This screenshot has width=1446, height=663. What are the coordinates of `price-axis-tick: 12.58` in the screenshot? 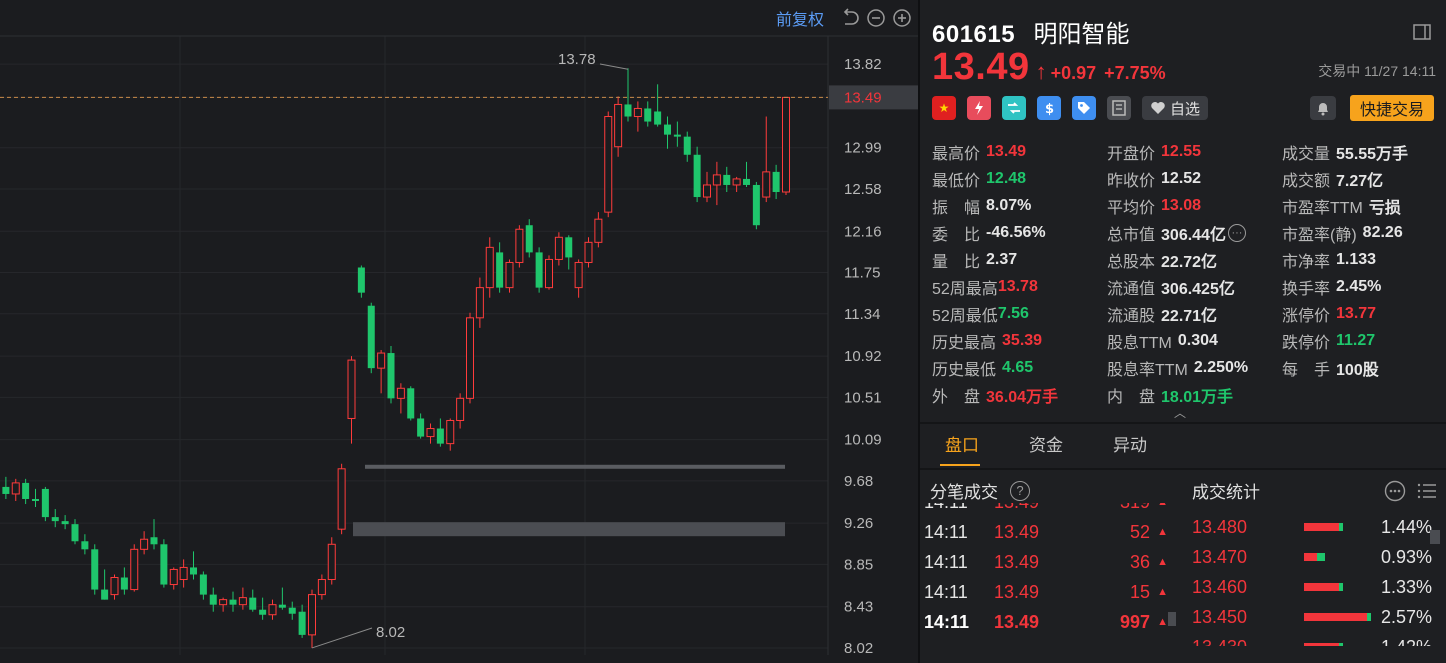 It's located at (863, 189).